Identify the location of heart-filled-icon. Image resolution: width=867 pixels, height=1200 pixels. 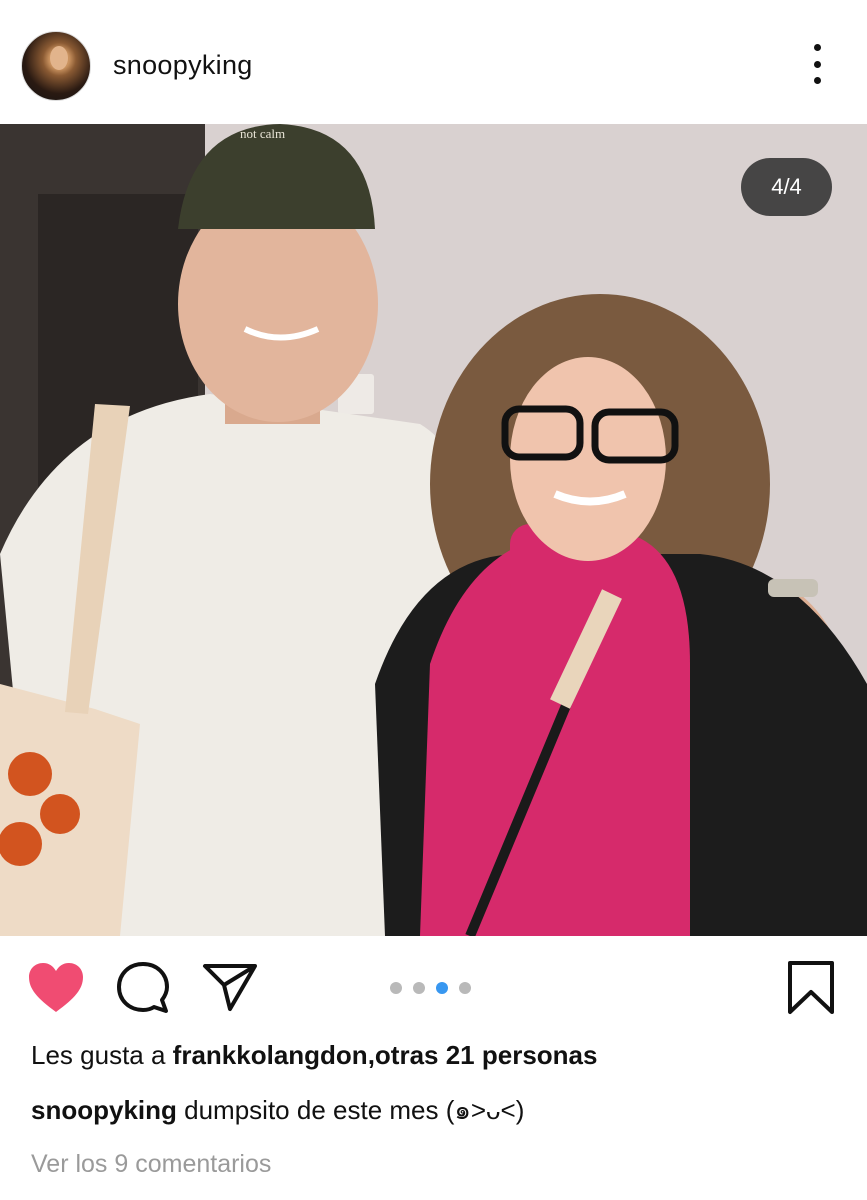
(56, 988).